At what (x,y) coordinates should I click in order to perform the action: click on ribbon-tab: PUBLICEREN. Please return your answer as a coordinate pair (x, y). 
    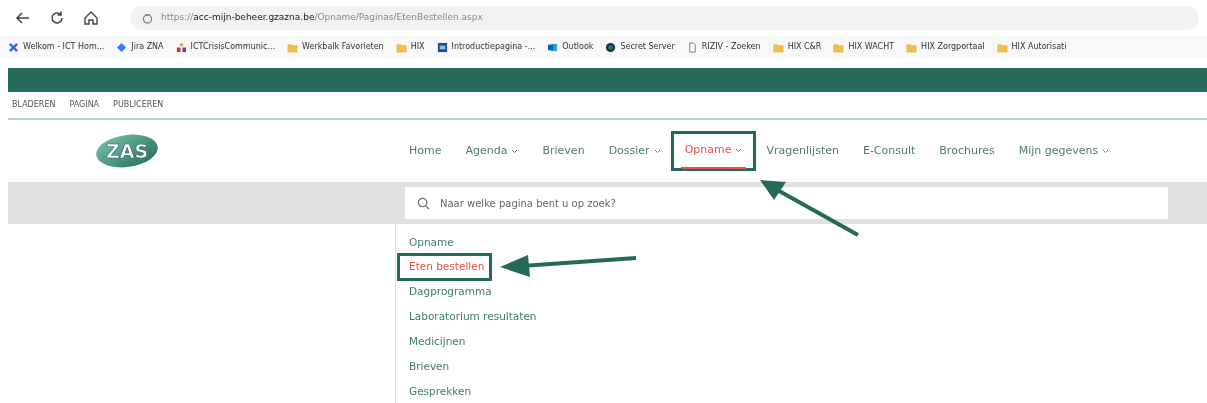
    Looking at the image, I should click on (138, 105).